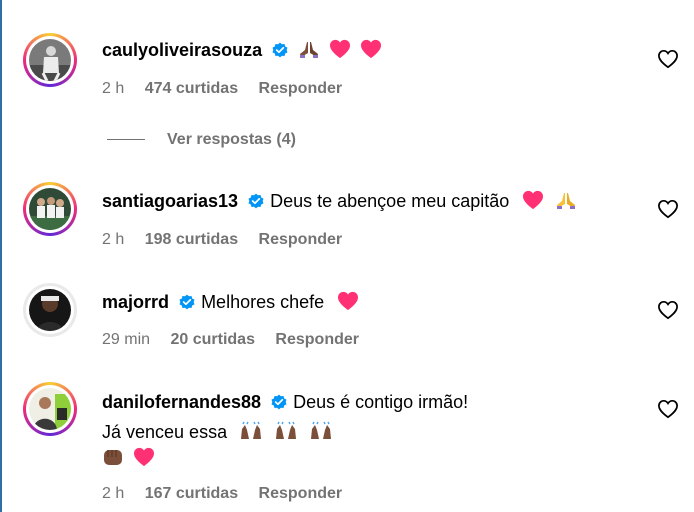 The width and height of the screenshot is (694, 512). What do you see at coordinates (170, 201) in the screenshot?
I see `username: santiagoarias13` at bounding box center [170, 201].